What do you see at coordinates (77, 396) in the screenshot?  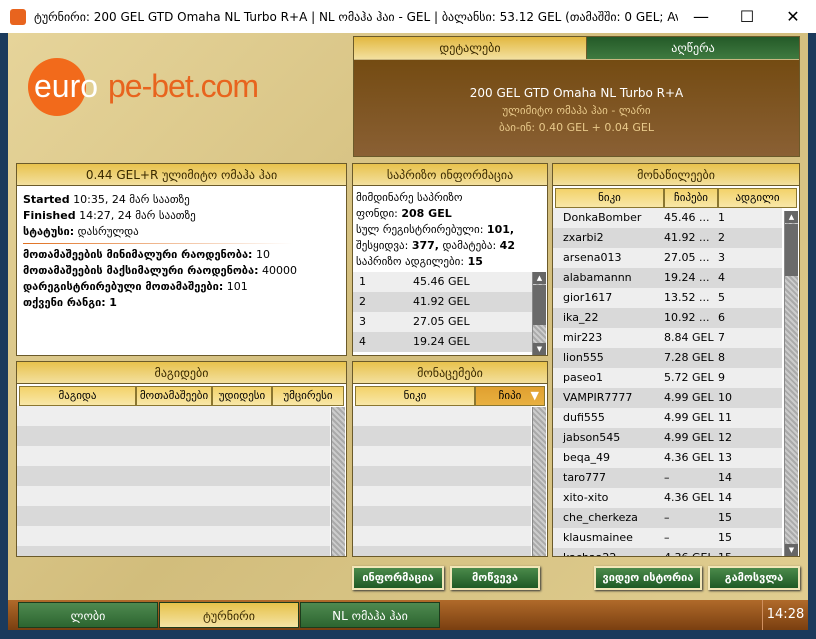 I see `col-table: მაგიდა` at bounding box center [77, 396].